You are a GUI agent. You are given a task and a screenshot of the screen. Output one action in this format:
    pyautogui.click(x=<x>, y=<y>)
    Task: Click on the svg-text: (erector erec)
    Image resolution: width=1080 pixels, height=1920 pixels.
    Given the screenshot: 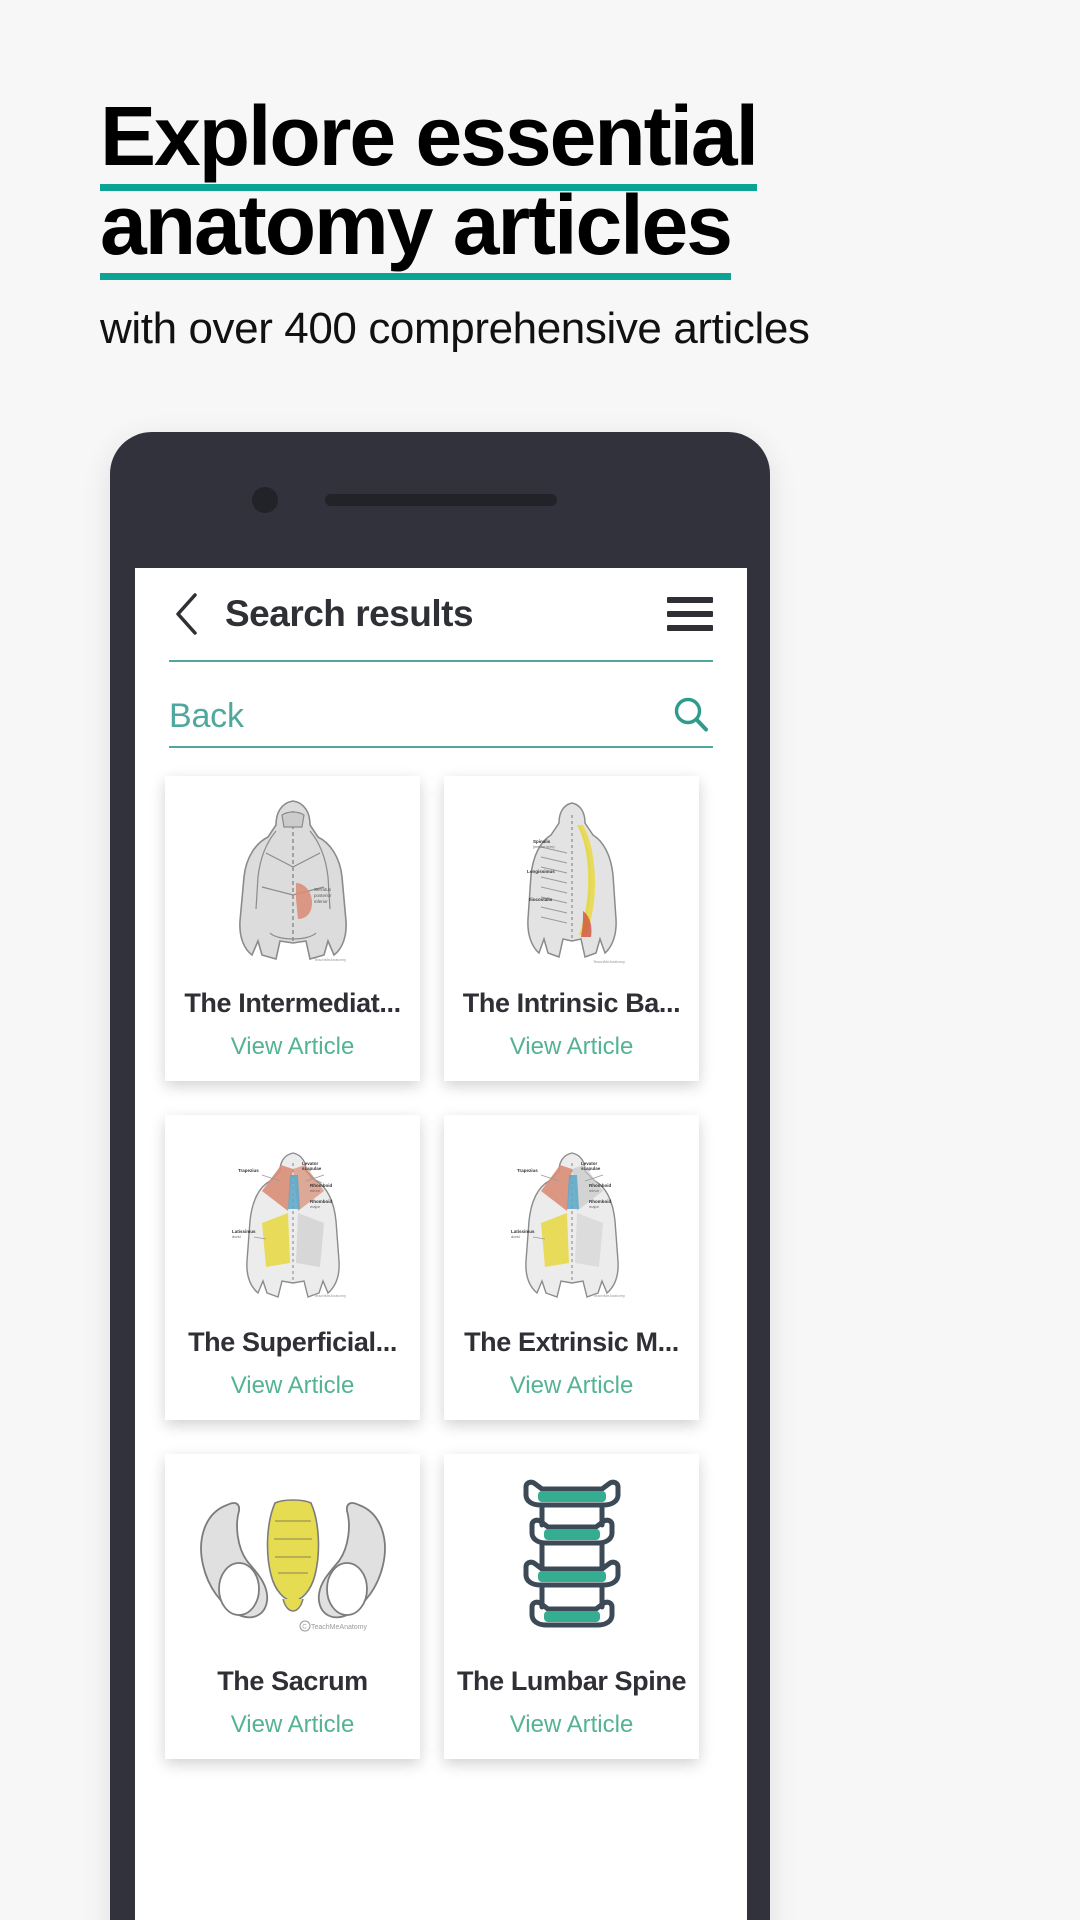 What is the action you would take?
    pyautogui.click(x=544, y=847)
    